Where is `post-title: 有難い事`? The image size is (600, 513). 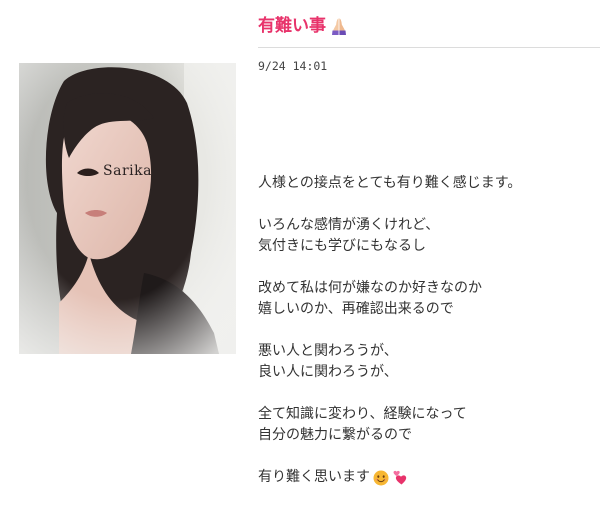 post-title: 有難い事 is located at coordinates (303, 26).